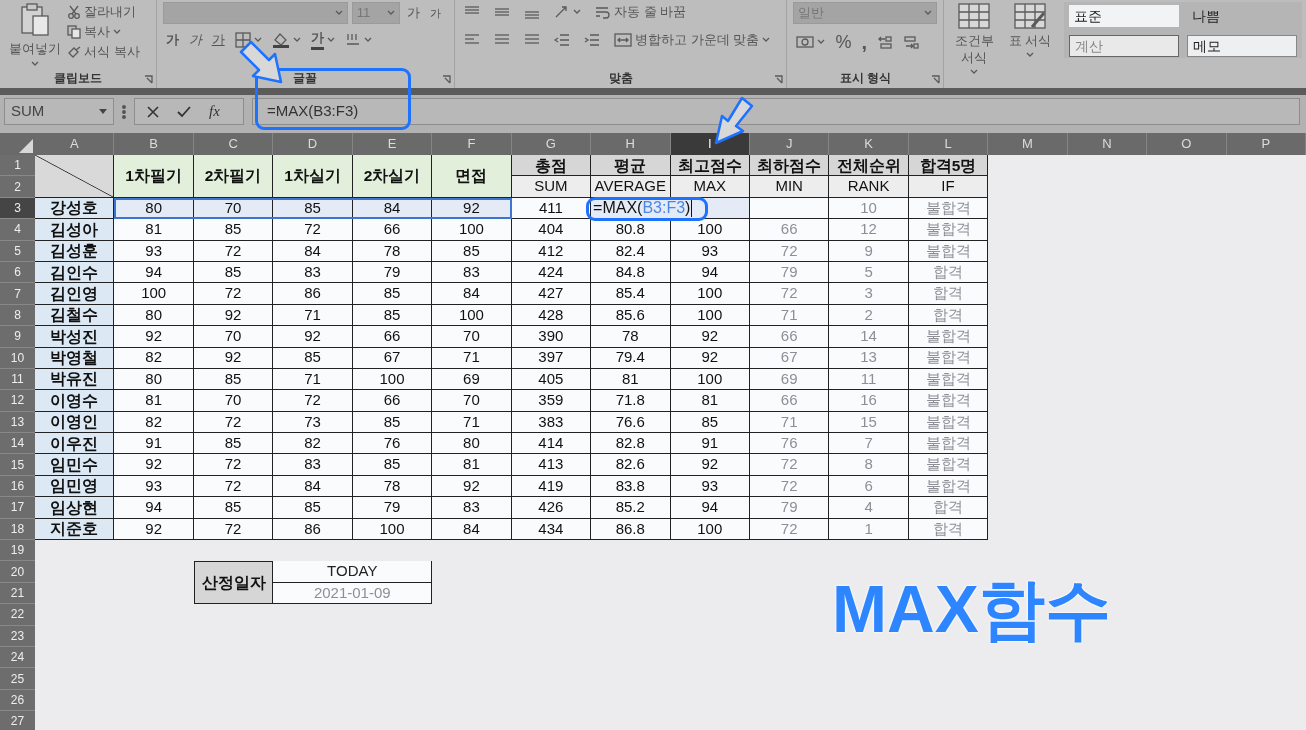 The image size is (1306, 730). I want to click on row-header: 26, so click(17, 700).